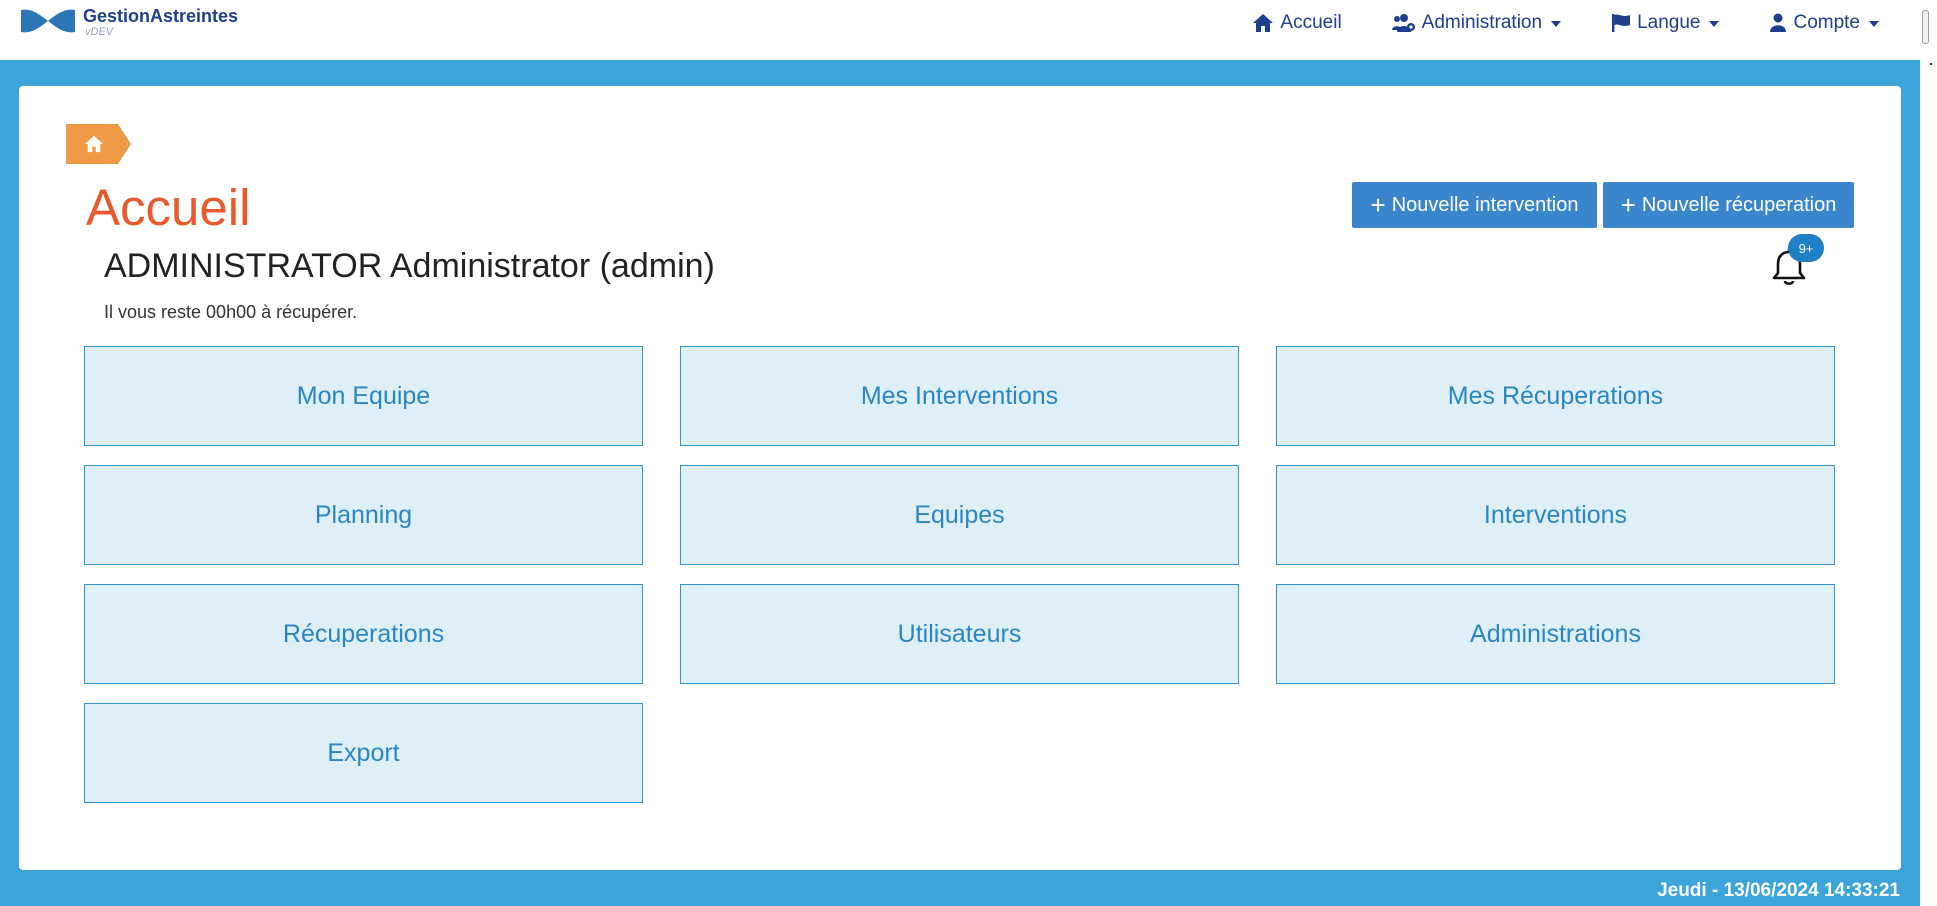 This screenshot has height=906, width=1937. Describe the element at coordinates (1778, 890) in the screenshot. I see `footer-datetime: Jeudi - 13/06/2024 14:33:21` at that location.